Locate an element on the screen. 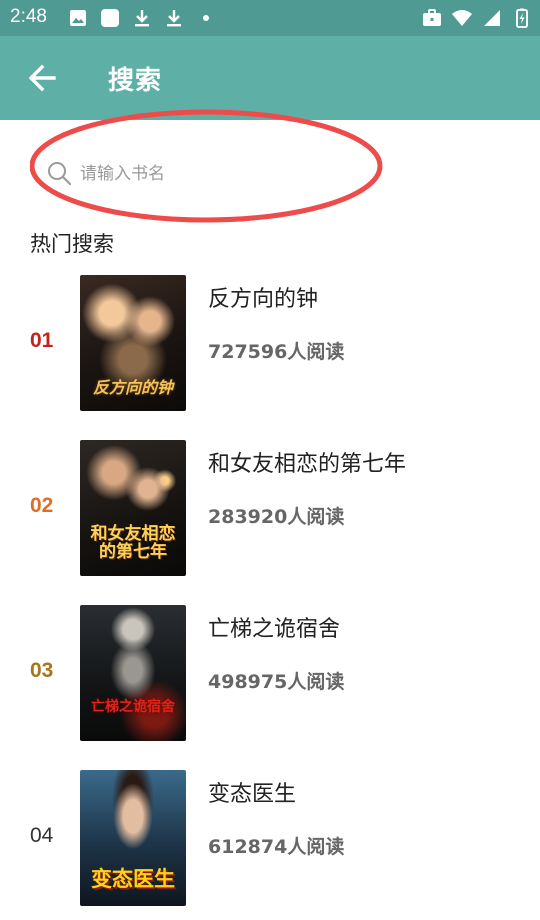  rank-number: 01 is located at coordinates (42, 340).